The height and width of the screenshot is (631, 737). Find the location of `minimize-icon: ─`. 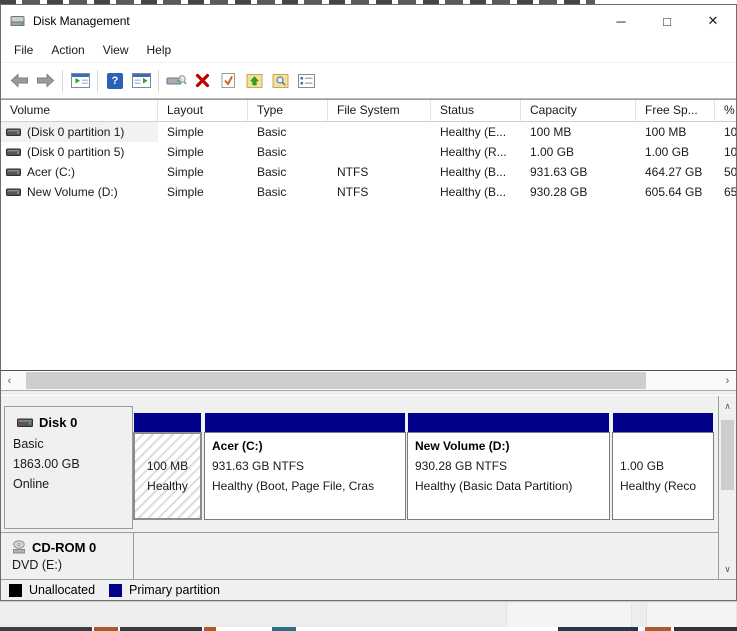

minimize-icon: ─ is located at coordinates (621, 21).